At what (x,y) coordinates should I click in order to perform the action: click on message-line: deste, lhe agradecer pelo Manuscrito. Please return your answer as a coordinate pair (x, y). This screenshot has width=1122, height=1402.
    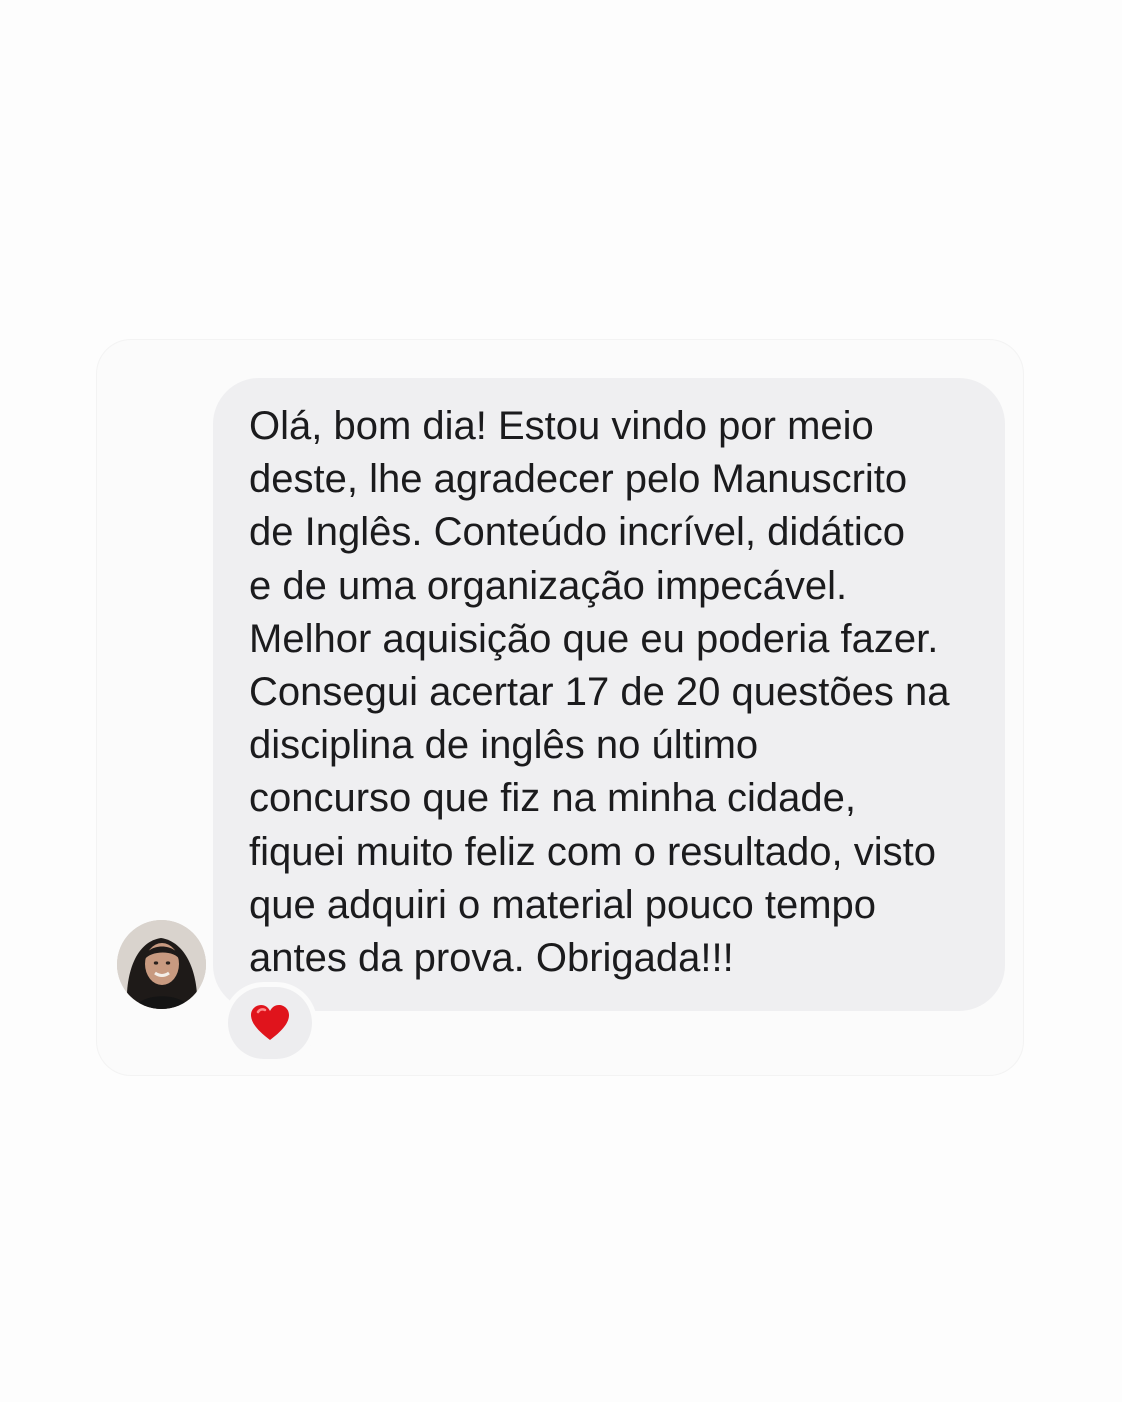
    Looking at the image, I should click on (578, 479).